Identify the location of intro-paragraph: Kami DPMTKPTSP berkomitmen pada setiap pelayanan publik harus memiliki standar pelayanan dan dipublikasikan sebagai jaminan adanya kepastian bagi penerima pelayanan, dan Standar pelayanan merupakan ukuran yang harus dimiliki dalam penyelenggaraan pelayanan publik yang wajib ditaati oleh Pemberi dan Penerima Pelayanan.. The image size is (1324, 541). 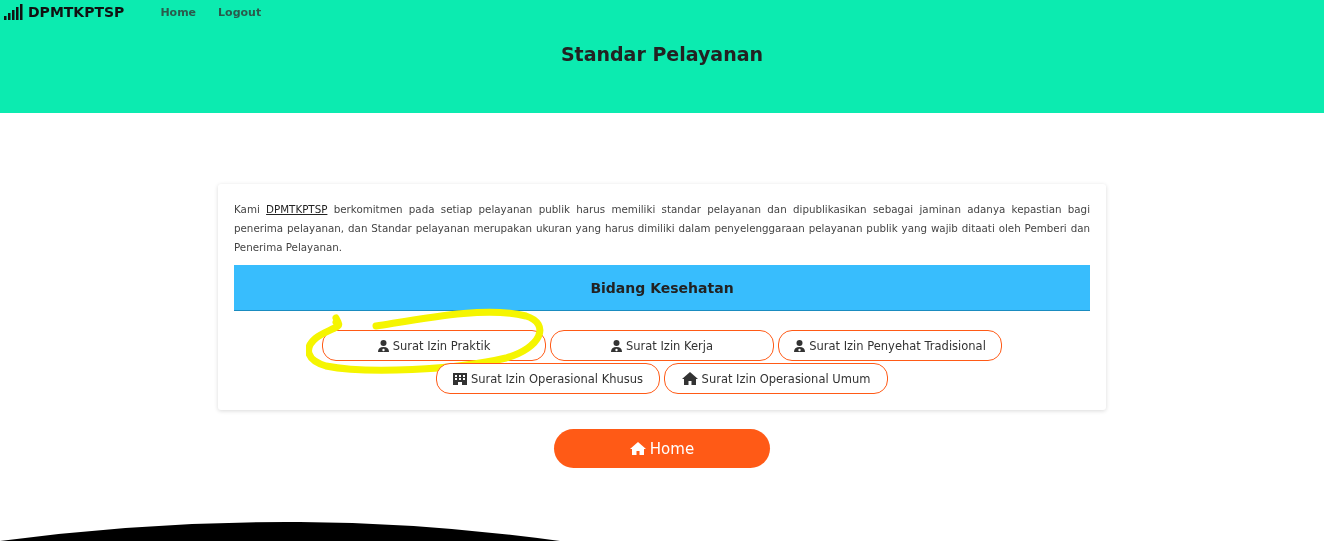
(662, 228).